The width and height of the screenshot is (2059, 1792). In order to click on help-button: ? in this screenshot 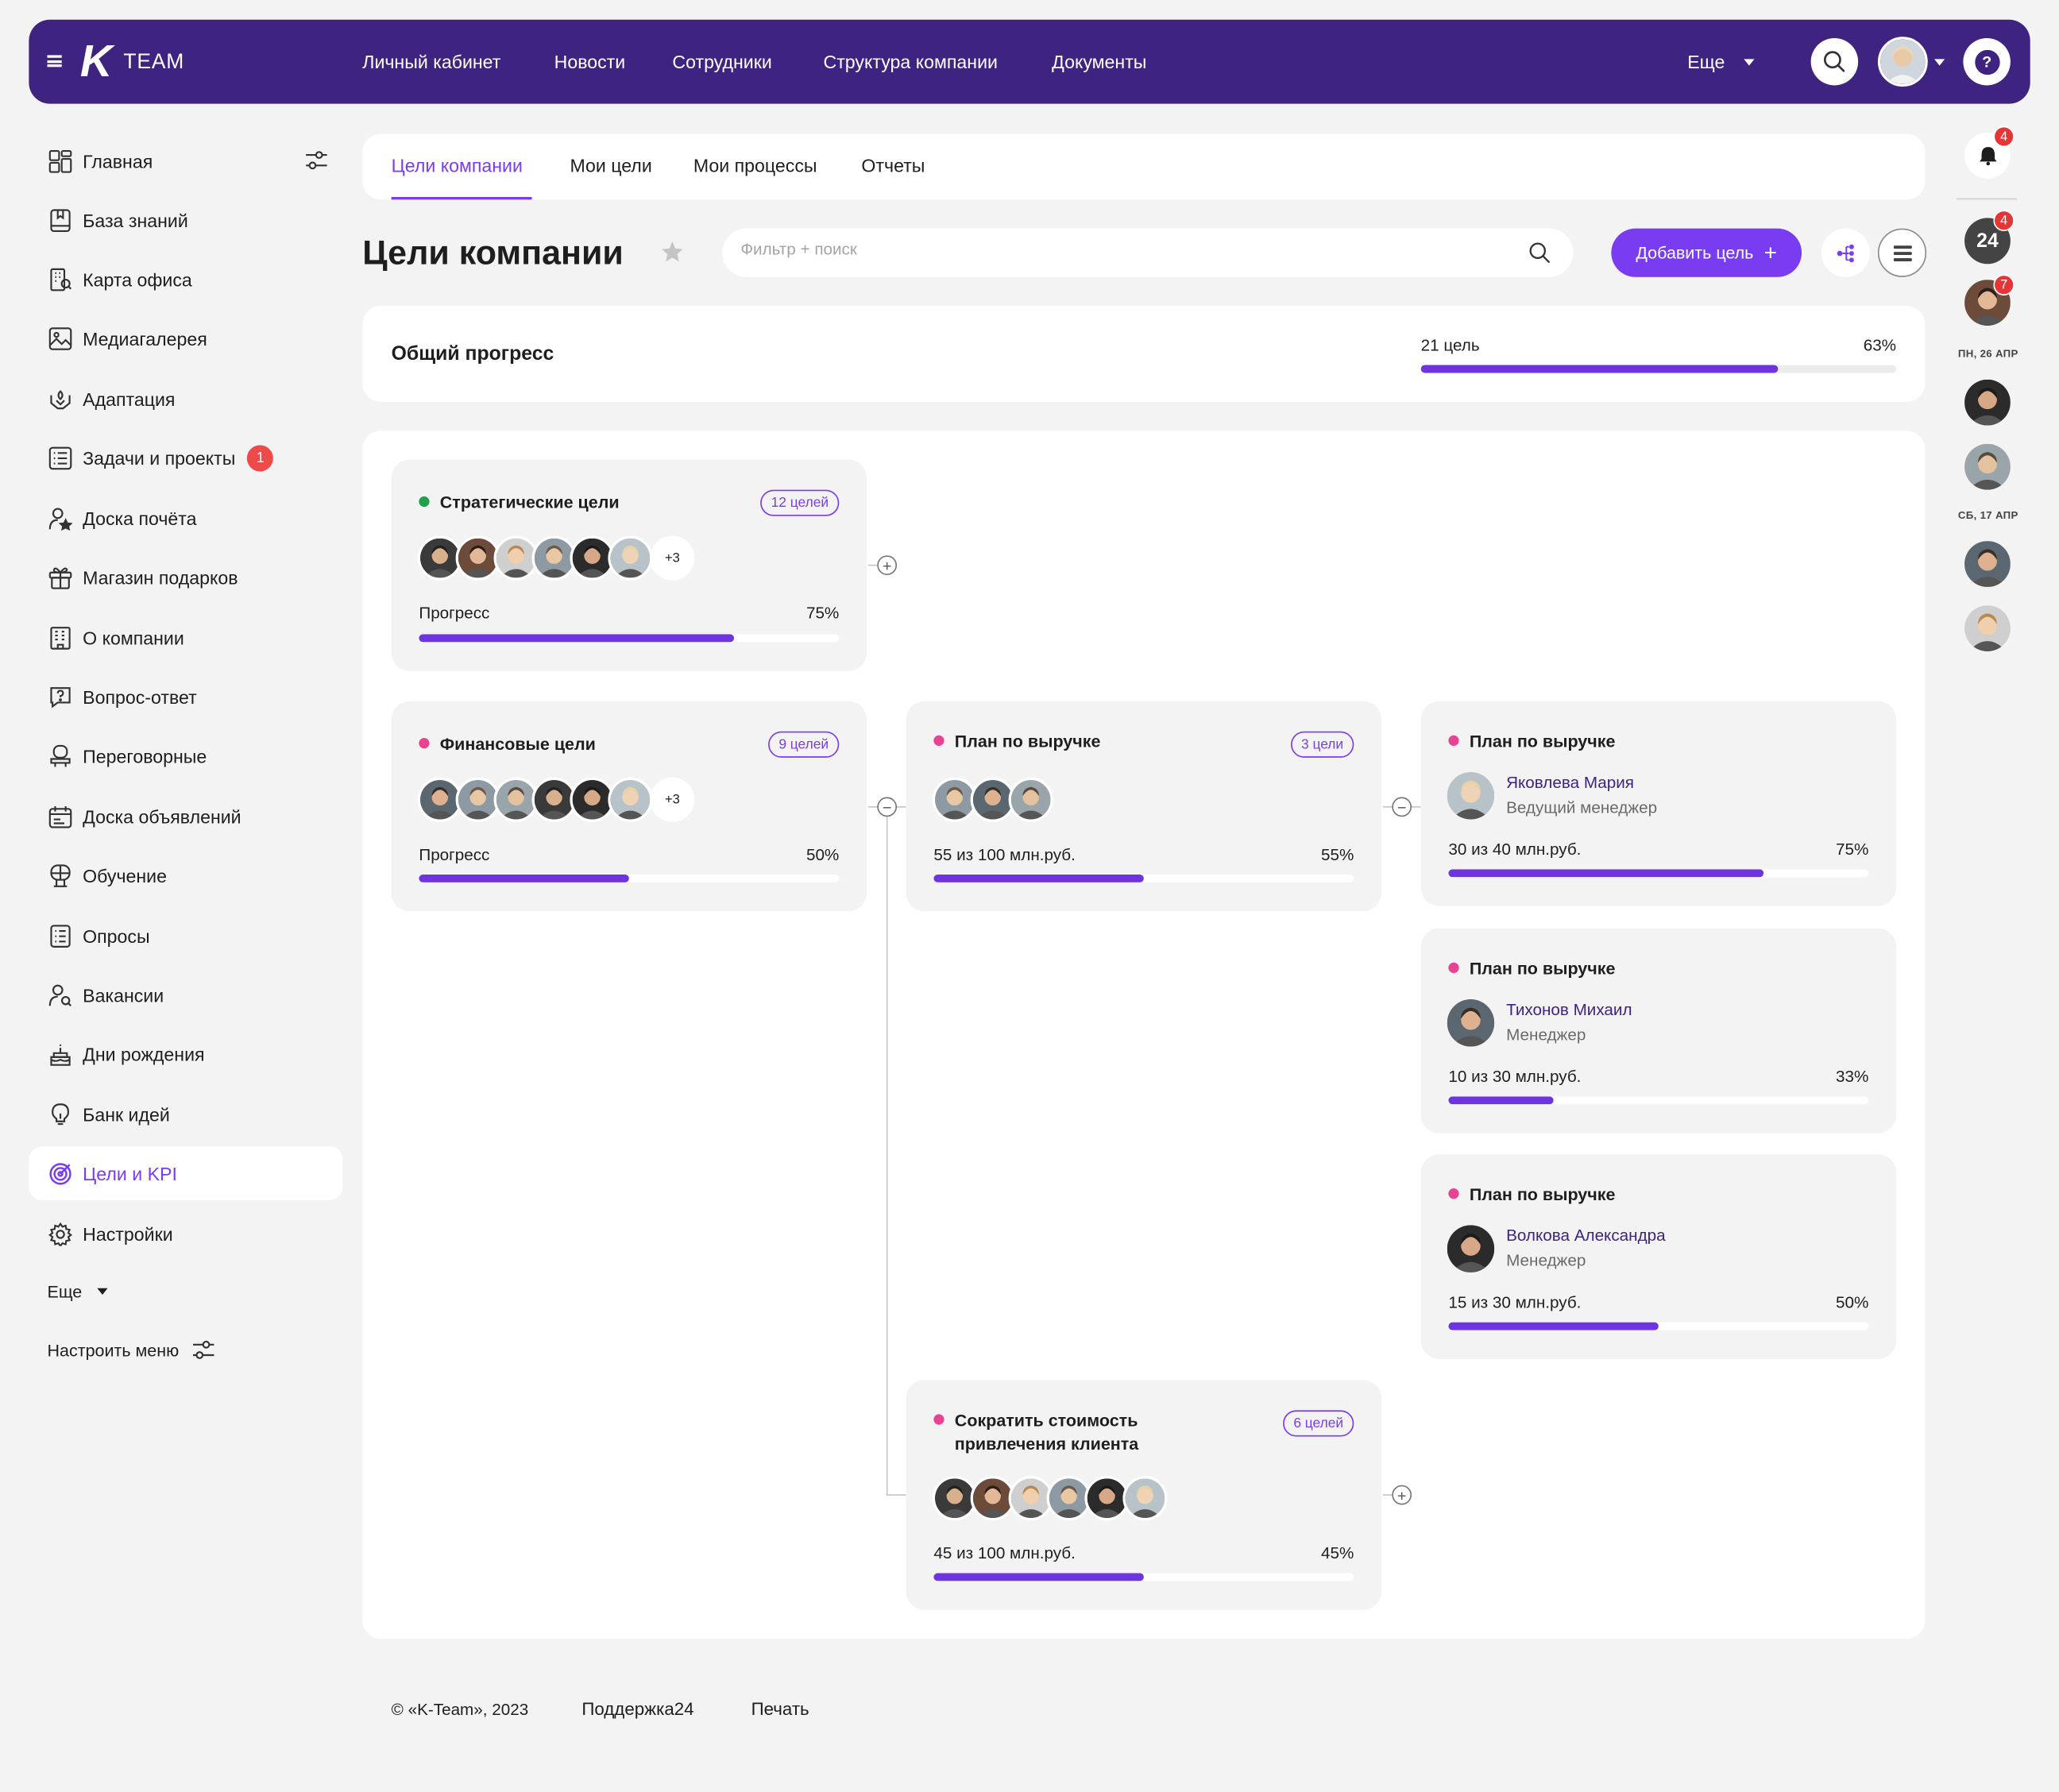, I will do `click(1987, 61)`.